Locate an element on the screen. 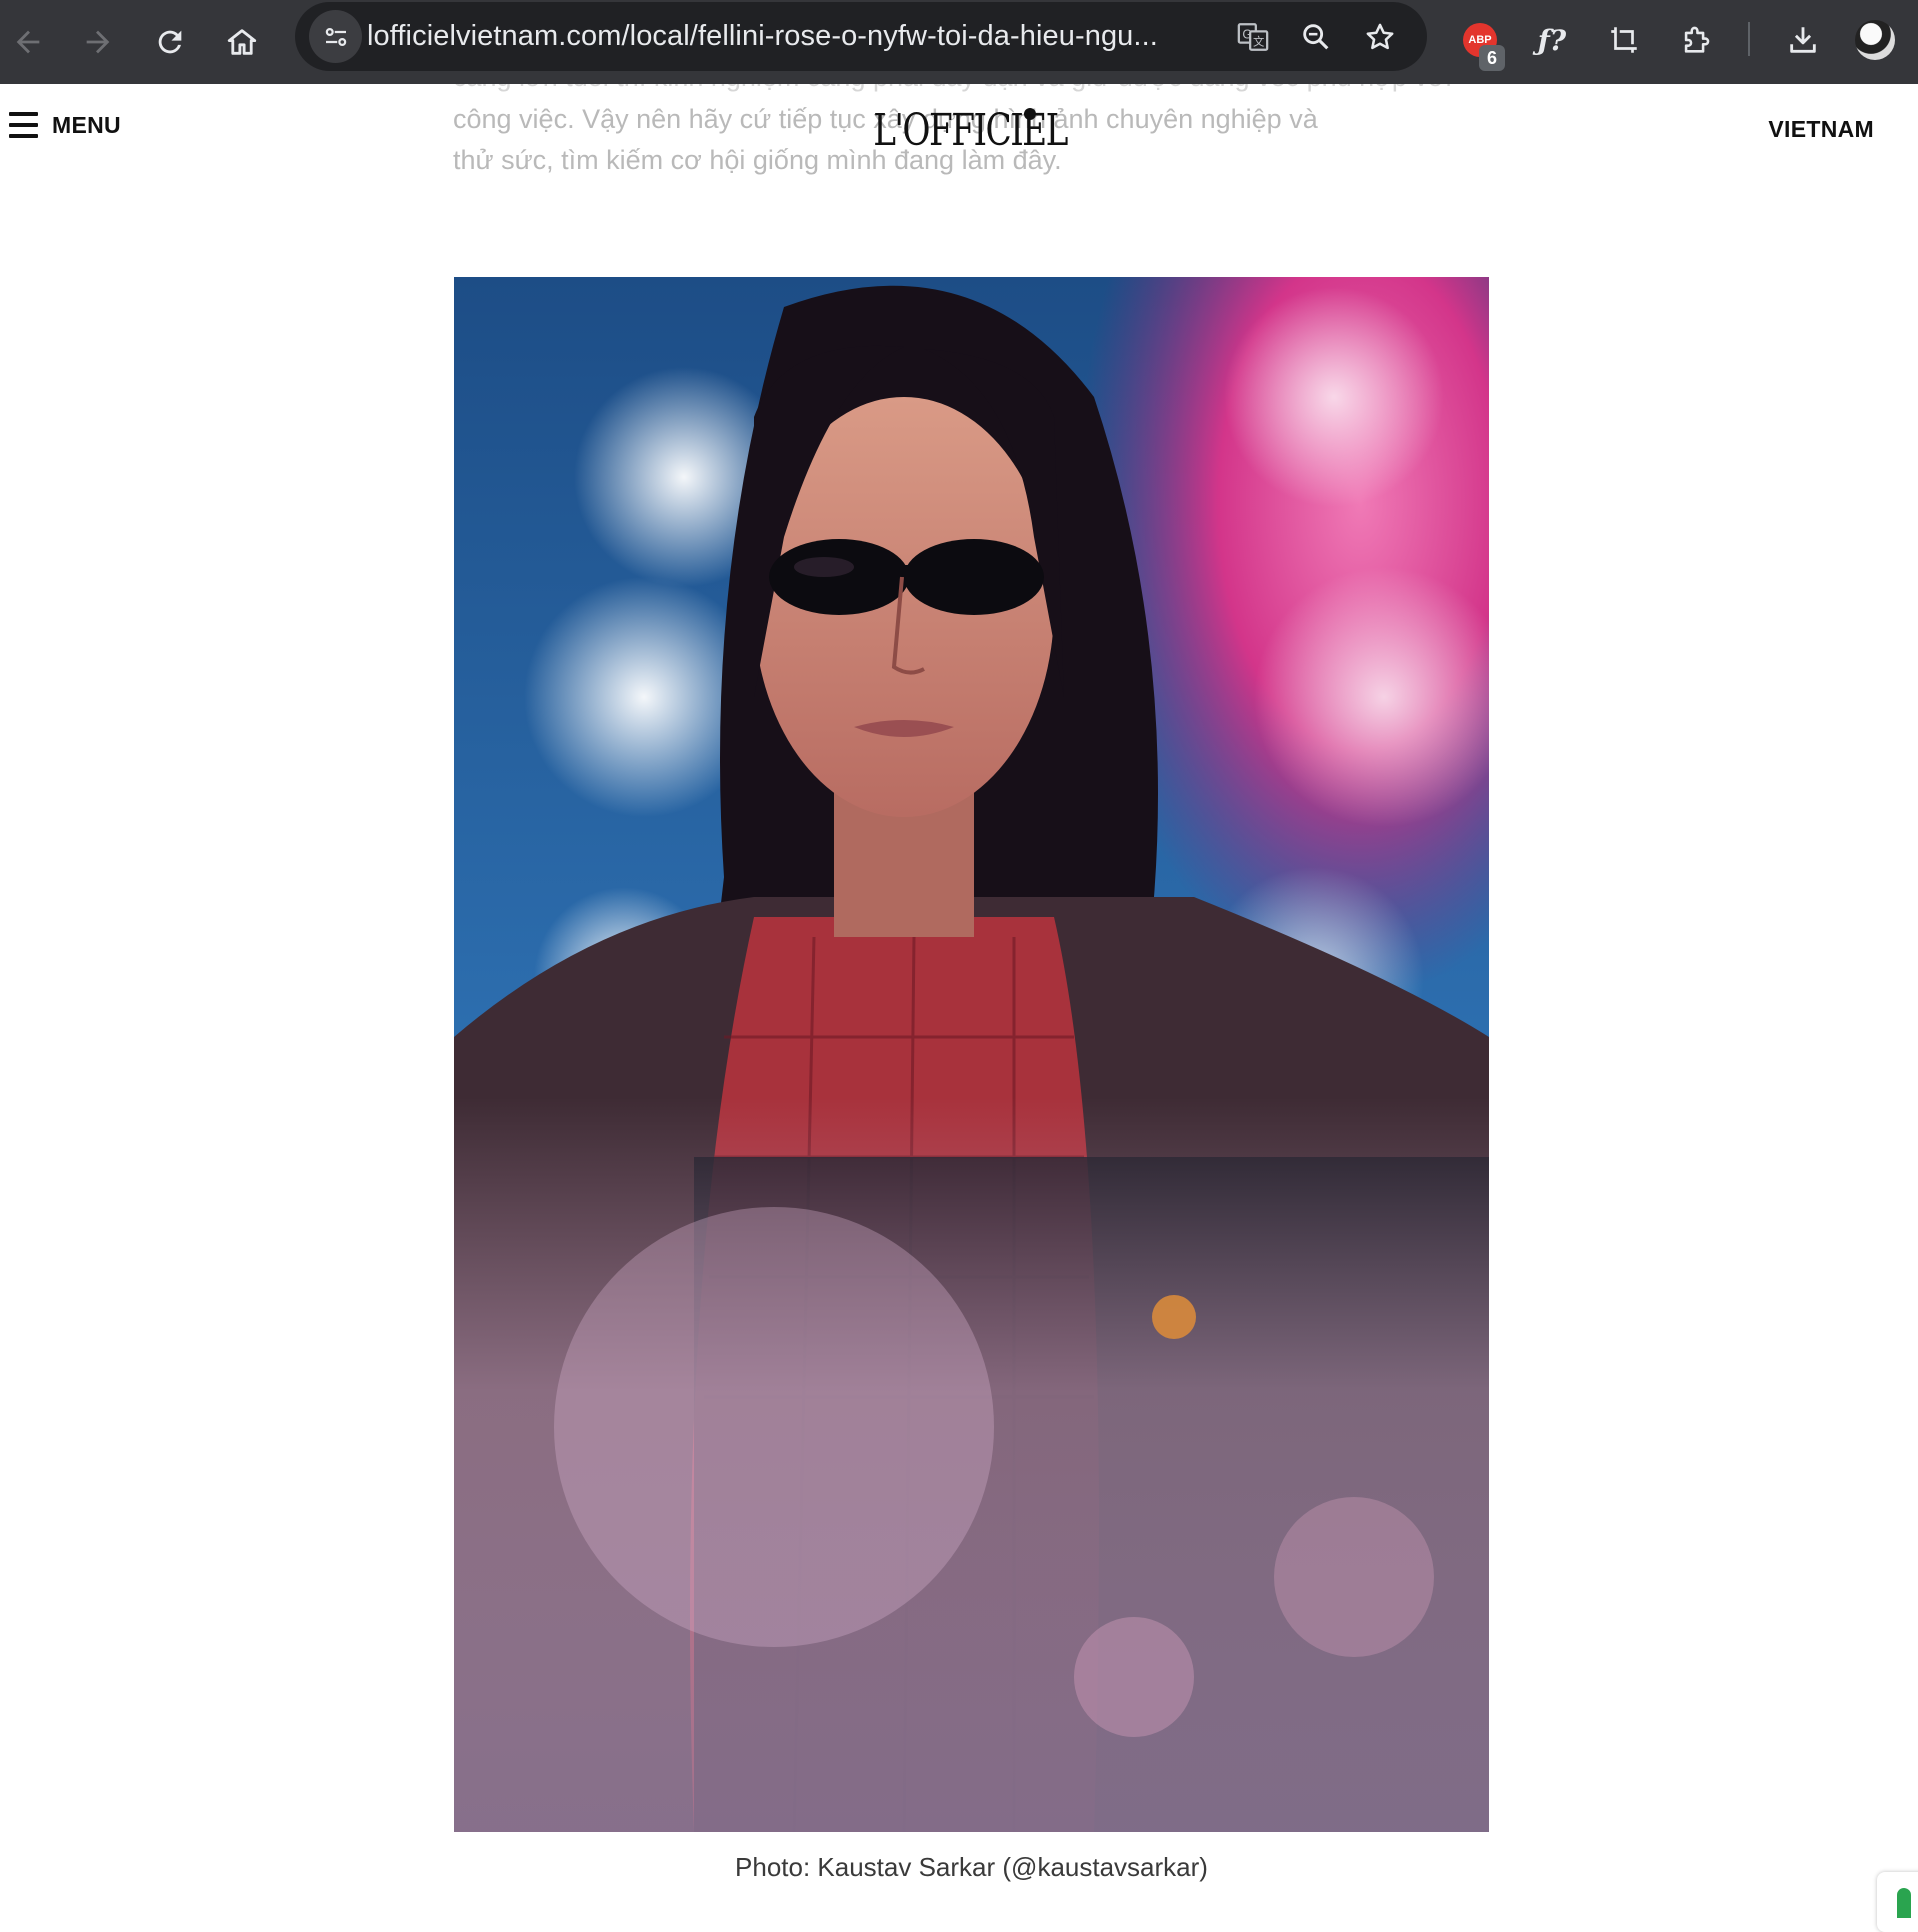 This screenshot has height=1932, width=1918. screenshot-extension-button is located at coordinates (1624, 40).